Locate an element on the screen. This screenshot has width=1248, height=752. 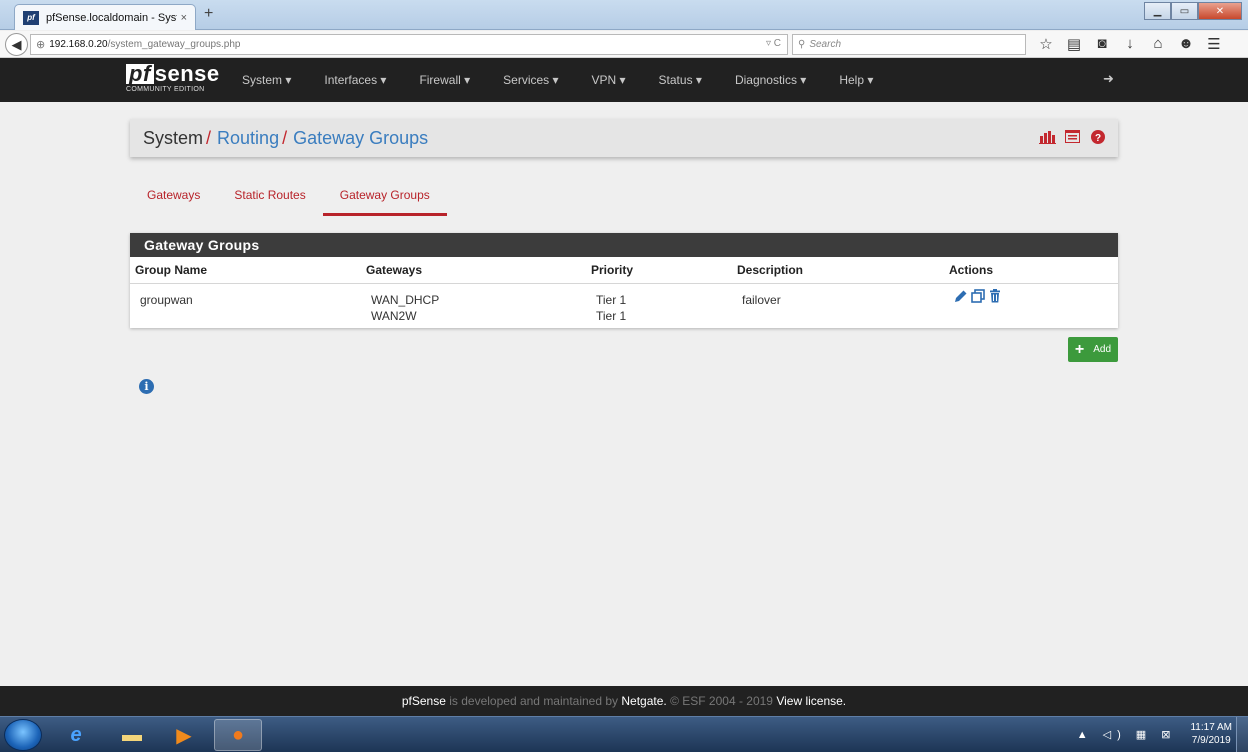
media-player-icon: ▶ is located at coordinates (184, 735).